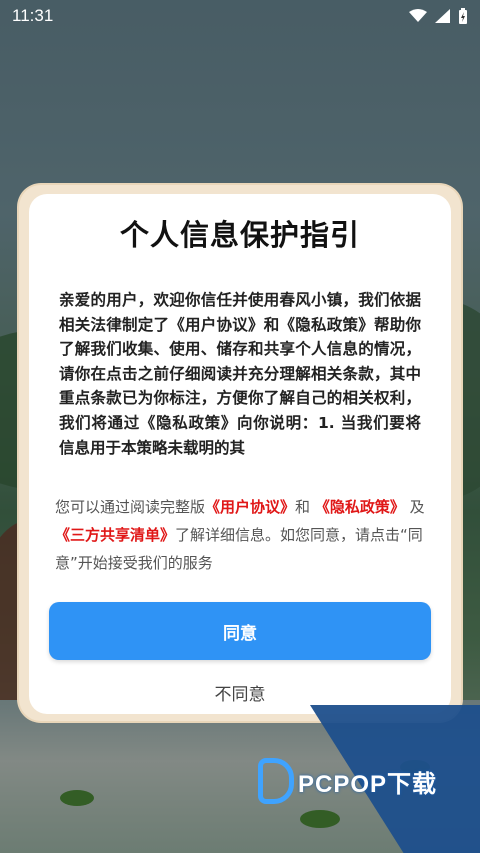  Describe the element at coordinates (442, 16) in the screenshot. I see `cellular-signal-icon` at that location.